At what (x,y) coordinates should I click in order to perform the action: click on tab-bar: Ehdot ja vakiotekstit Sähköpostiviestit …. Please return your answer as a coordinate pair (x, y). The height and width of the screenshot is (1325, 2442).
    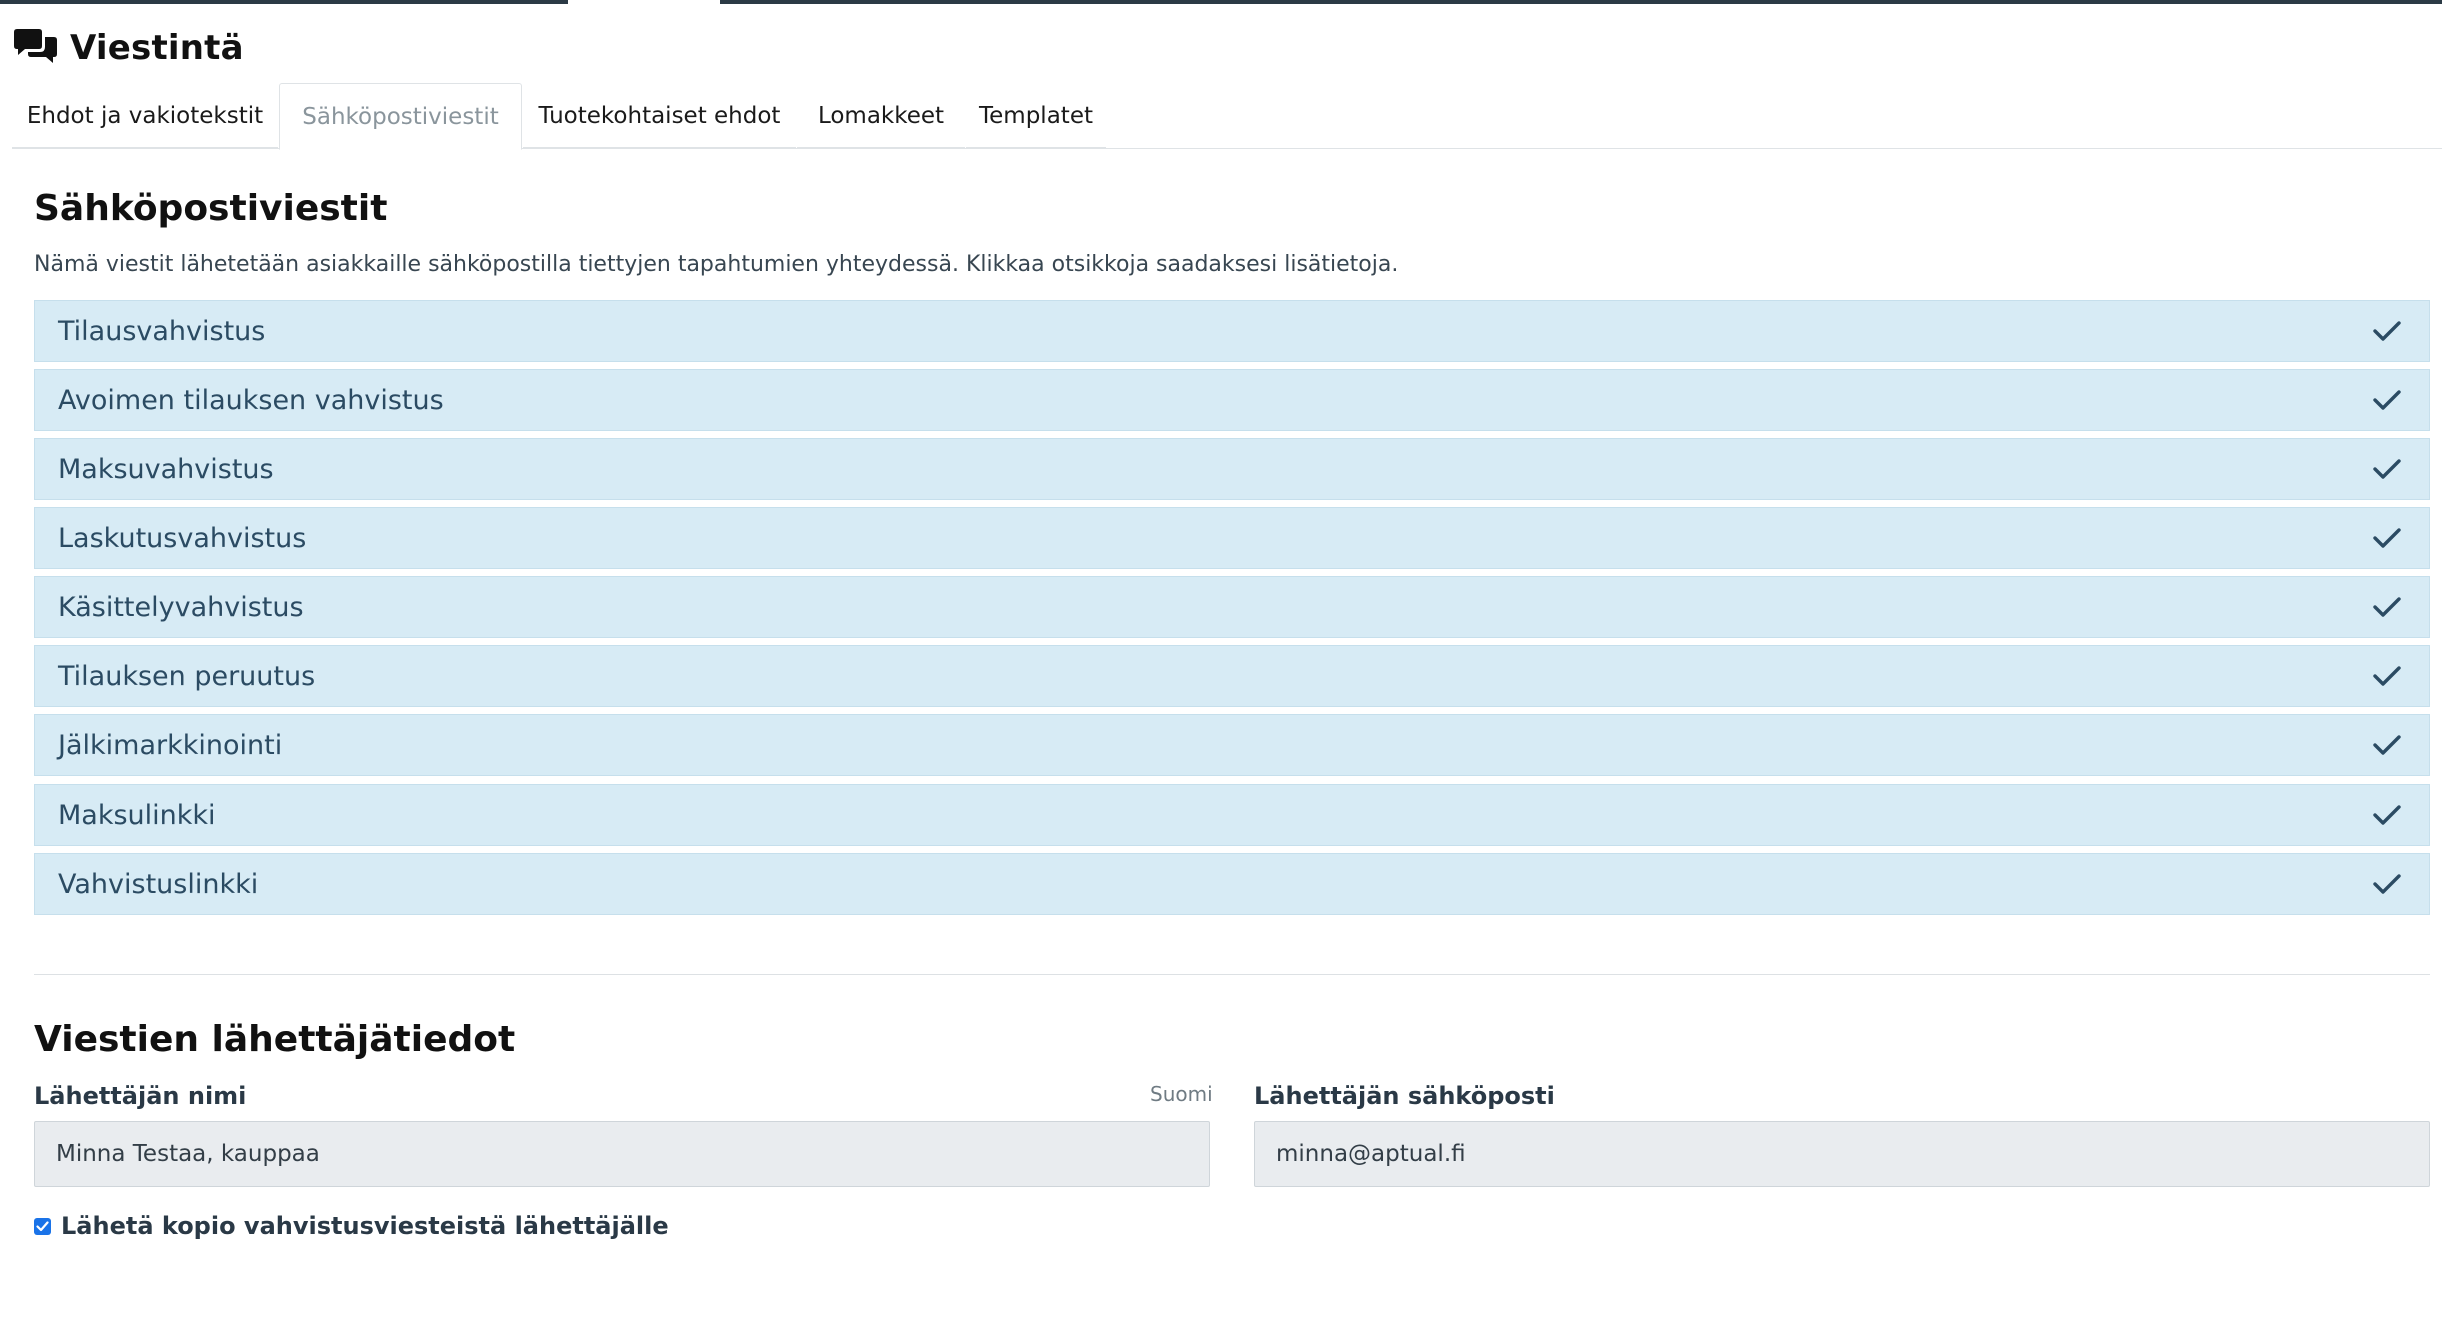
    Looking at the image, I should click on (1227, 116).